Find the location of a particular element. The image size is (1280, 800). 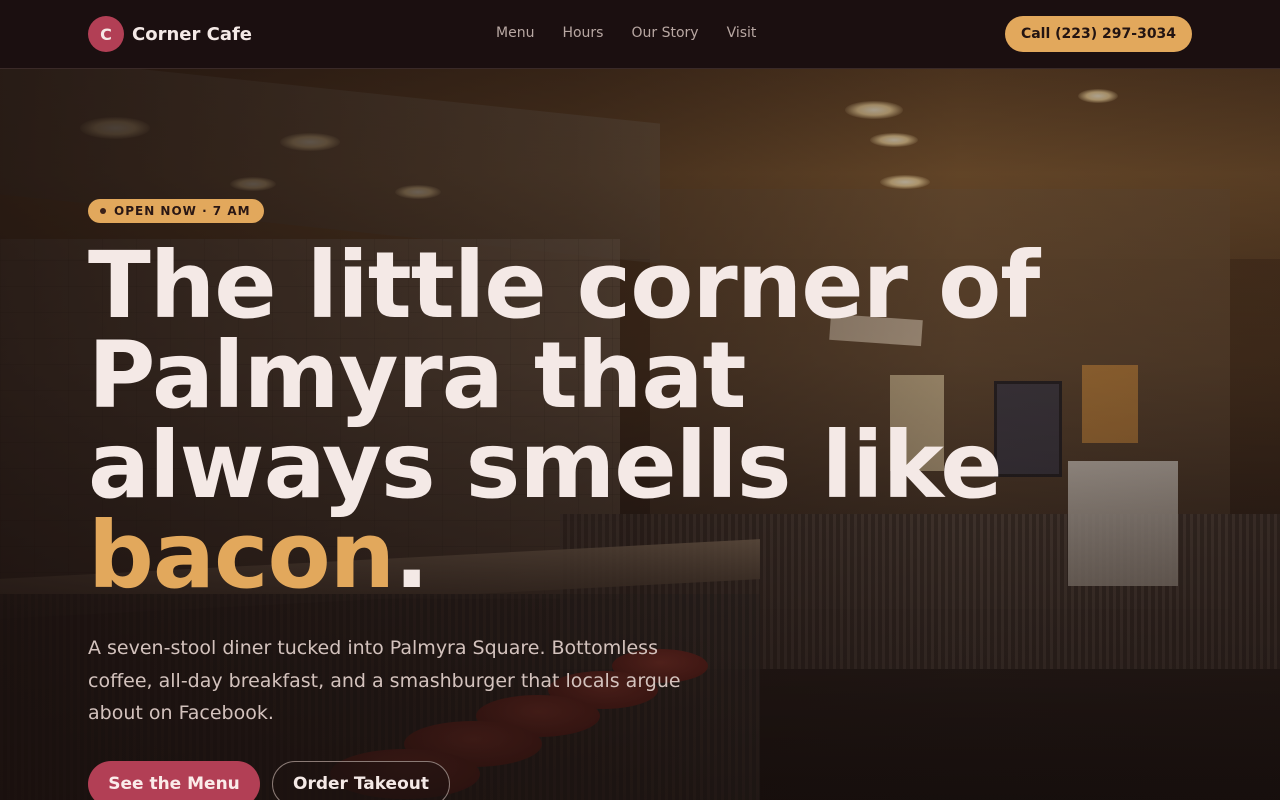

main-nav: Menu Hours Our Story Visit is located at coordinates (640, 33).